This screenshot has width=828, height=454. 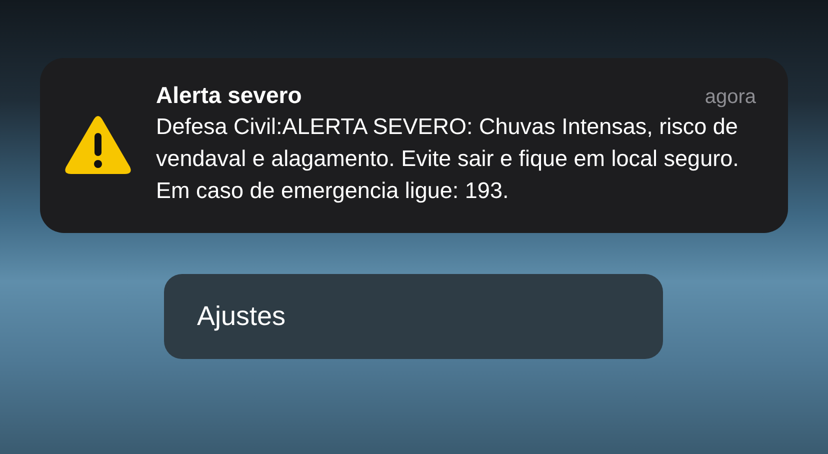 What do you see at coordinates (413, 316) in the screenshot?
I see `settings-button: Ajustes` at bounding box center [413, 316].